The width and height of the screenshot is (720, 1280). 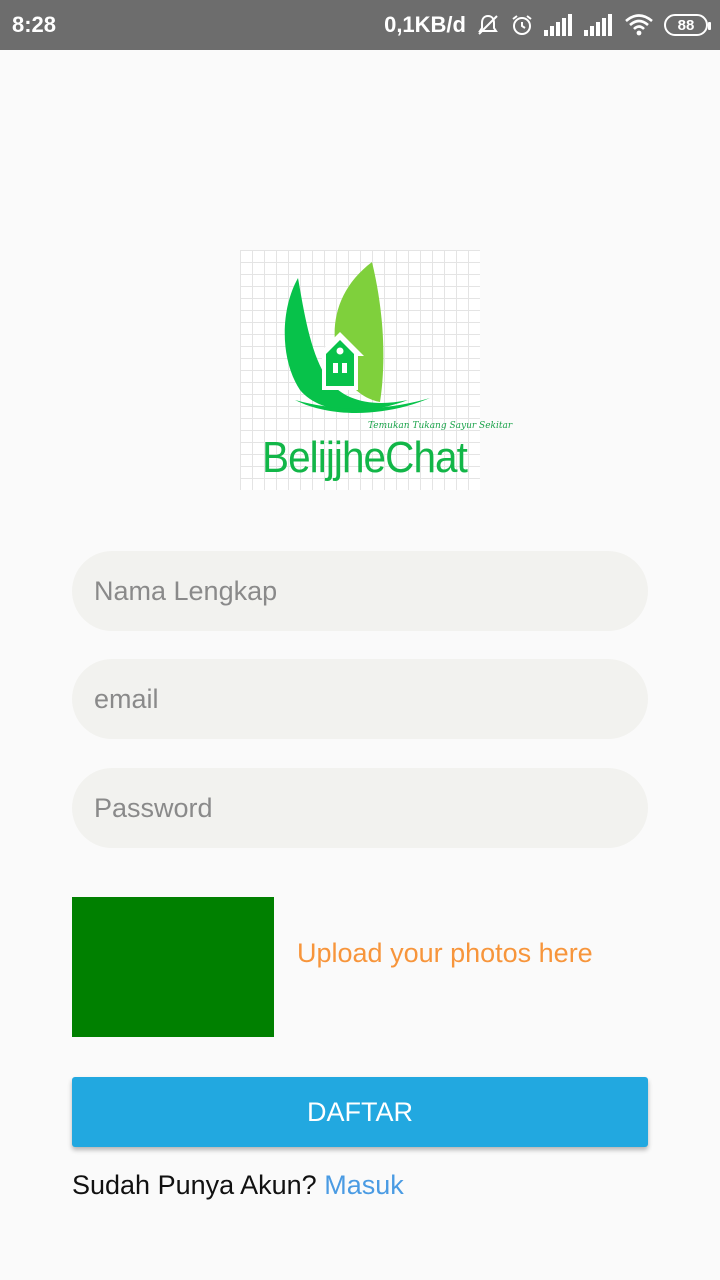 I want to click on email-field, so click(x=360, y=699).